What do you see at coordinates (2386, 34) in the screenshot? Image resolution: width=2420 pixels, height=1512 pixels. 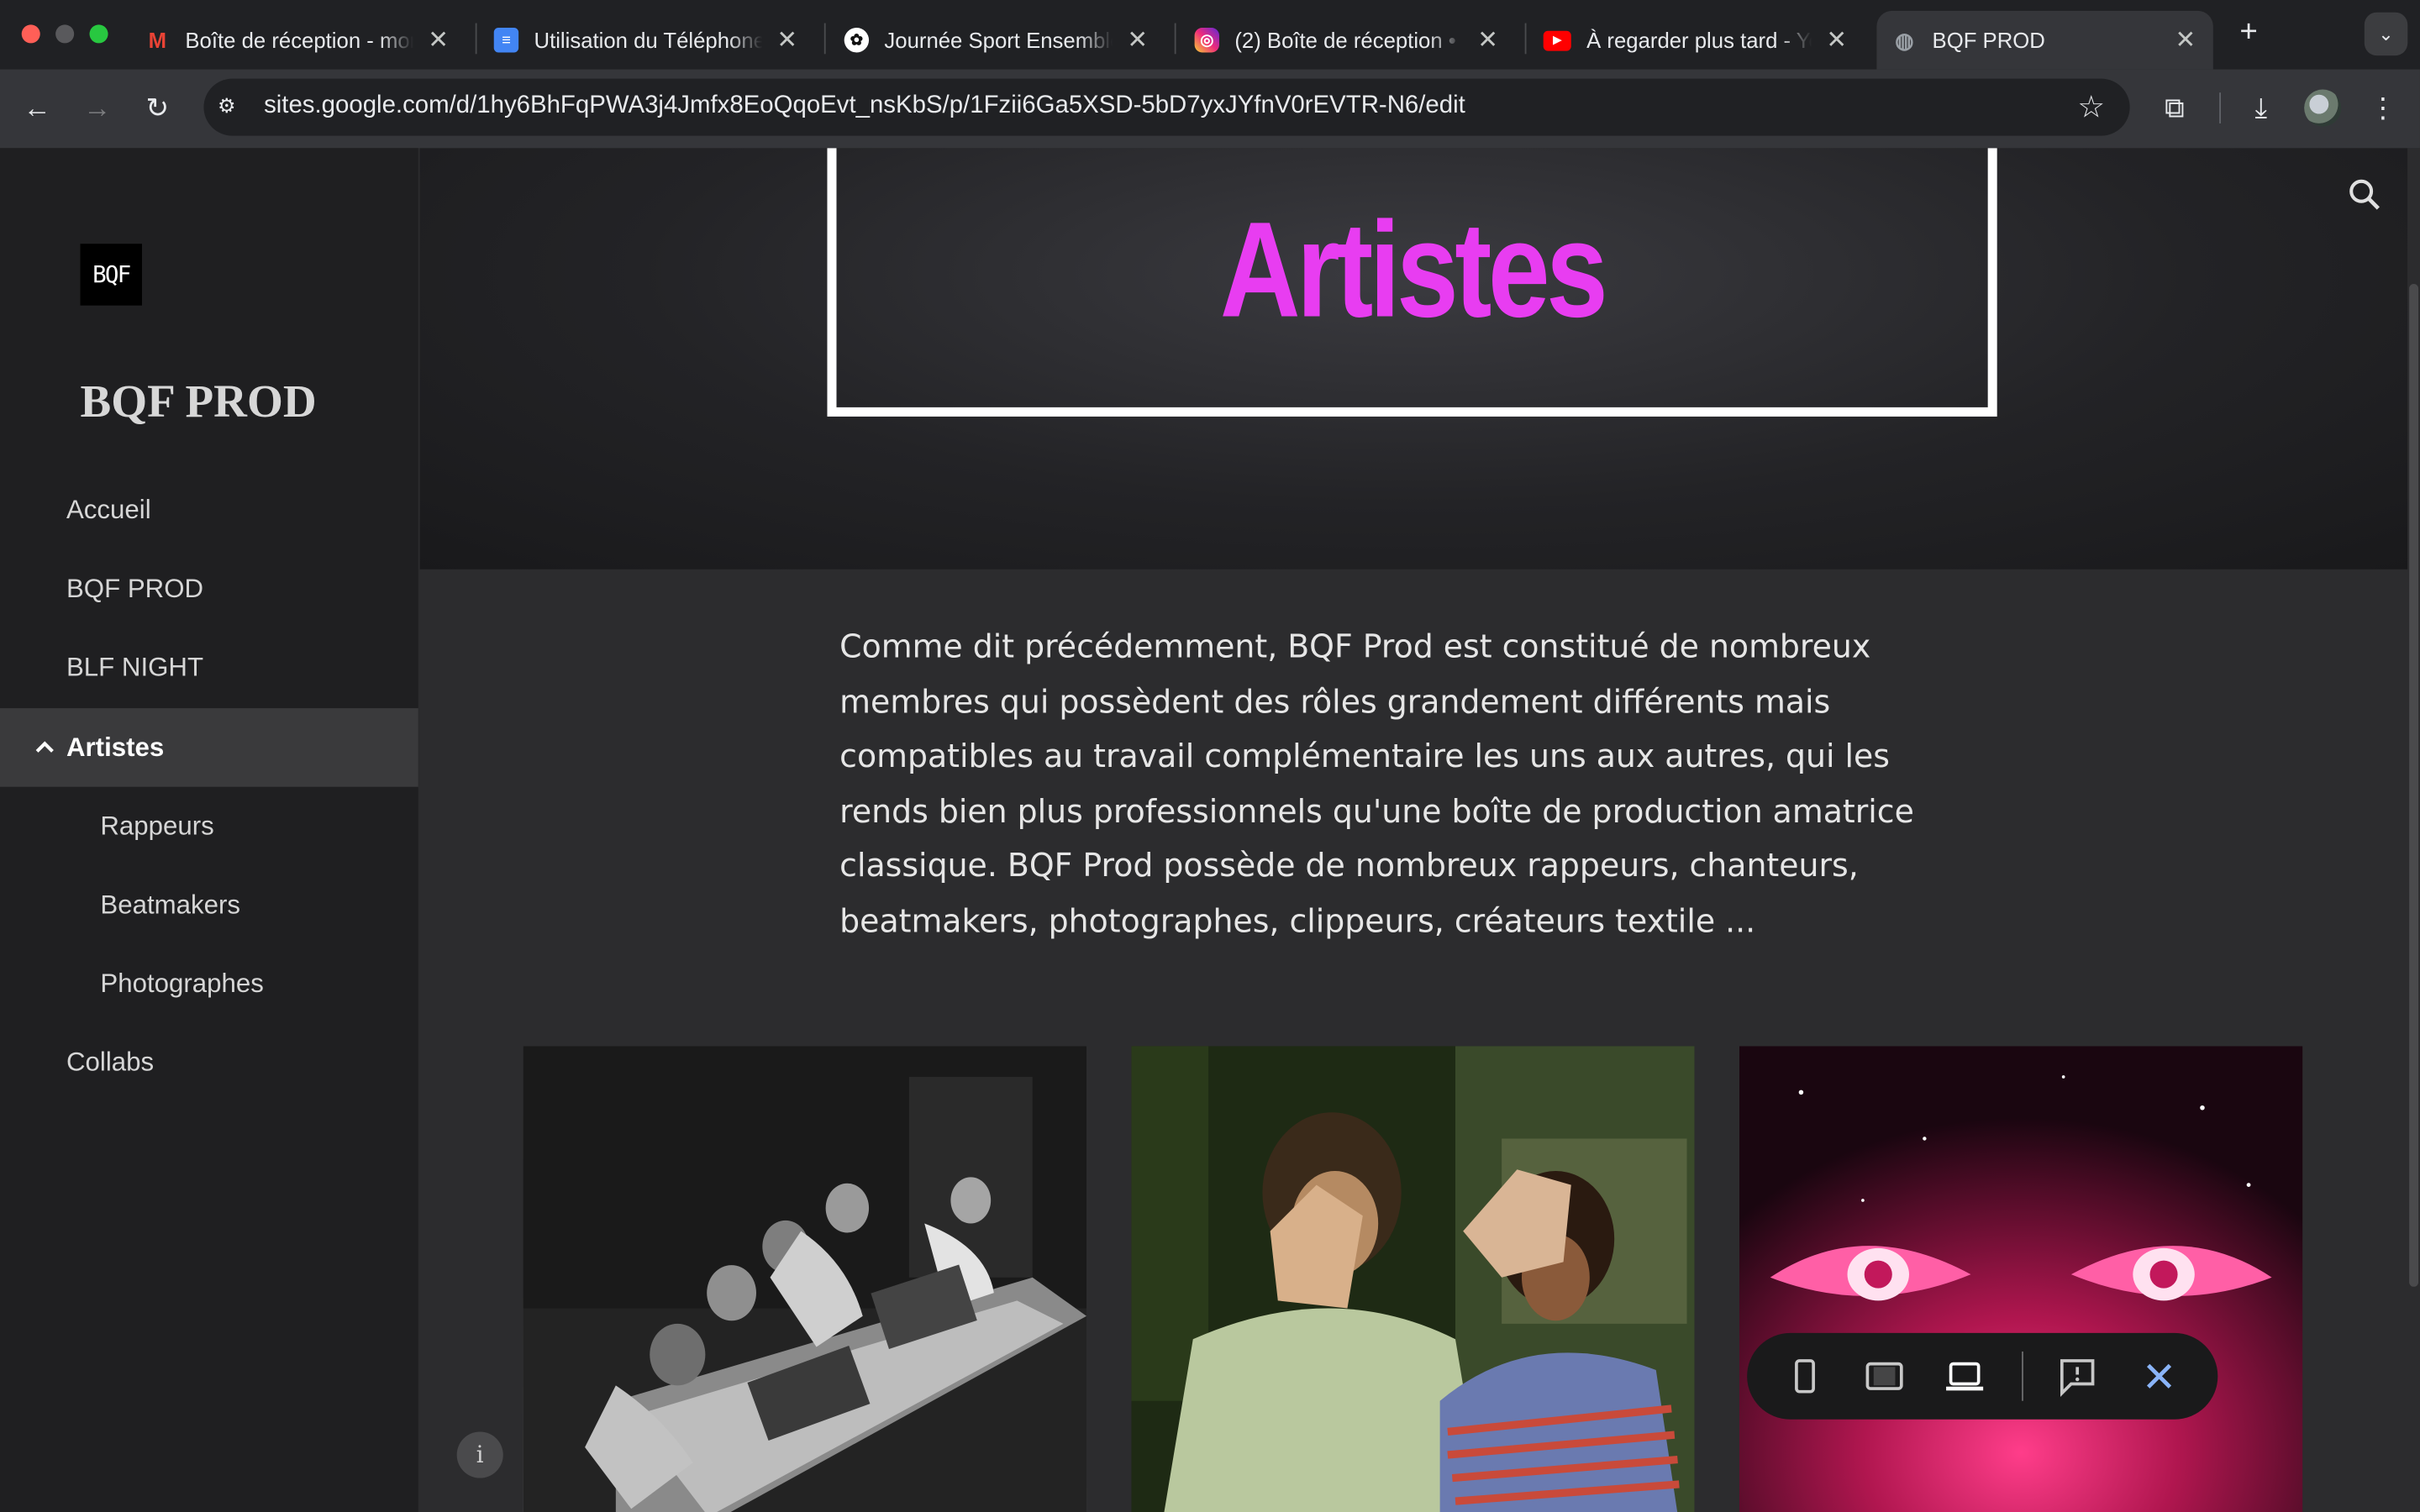 I see `tab-search-button: ⌄` at bounding box center [2386, 34].